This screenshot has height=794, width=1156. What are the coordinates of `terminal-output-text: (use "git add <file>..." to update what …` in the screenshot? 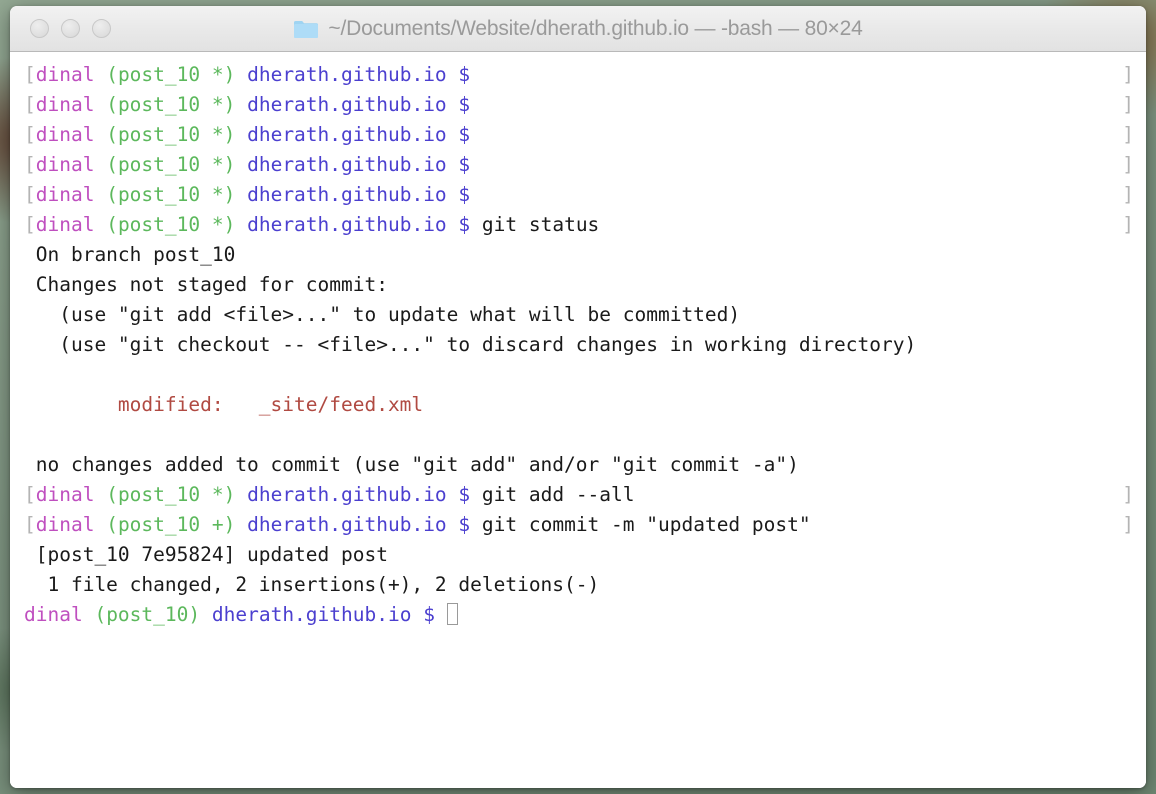 It's located at (382, 314).